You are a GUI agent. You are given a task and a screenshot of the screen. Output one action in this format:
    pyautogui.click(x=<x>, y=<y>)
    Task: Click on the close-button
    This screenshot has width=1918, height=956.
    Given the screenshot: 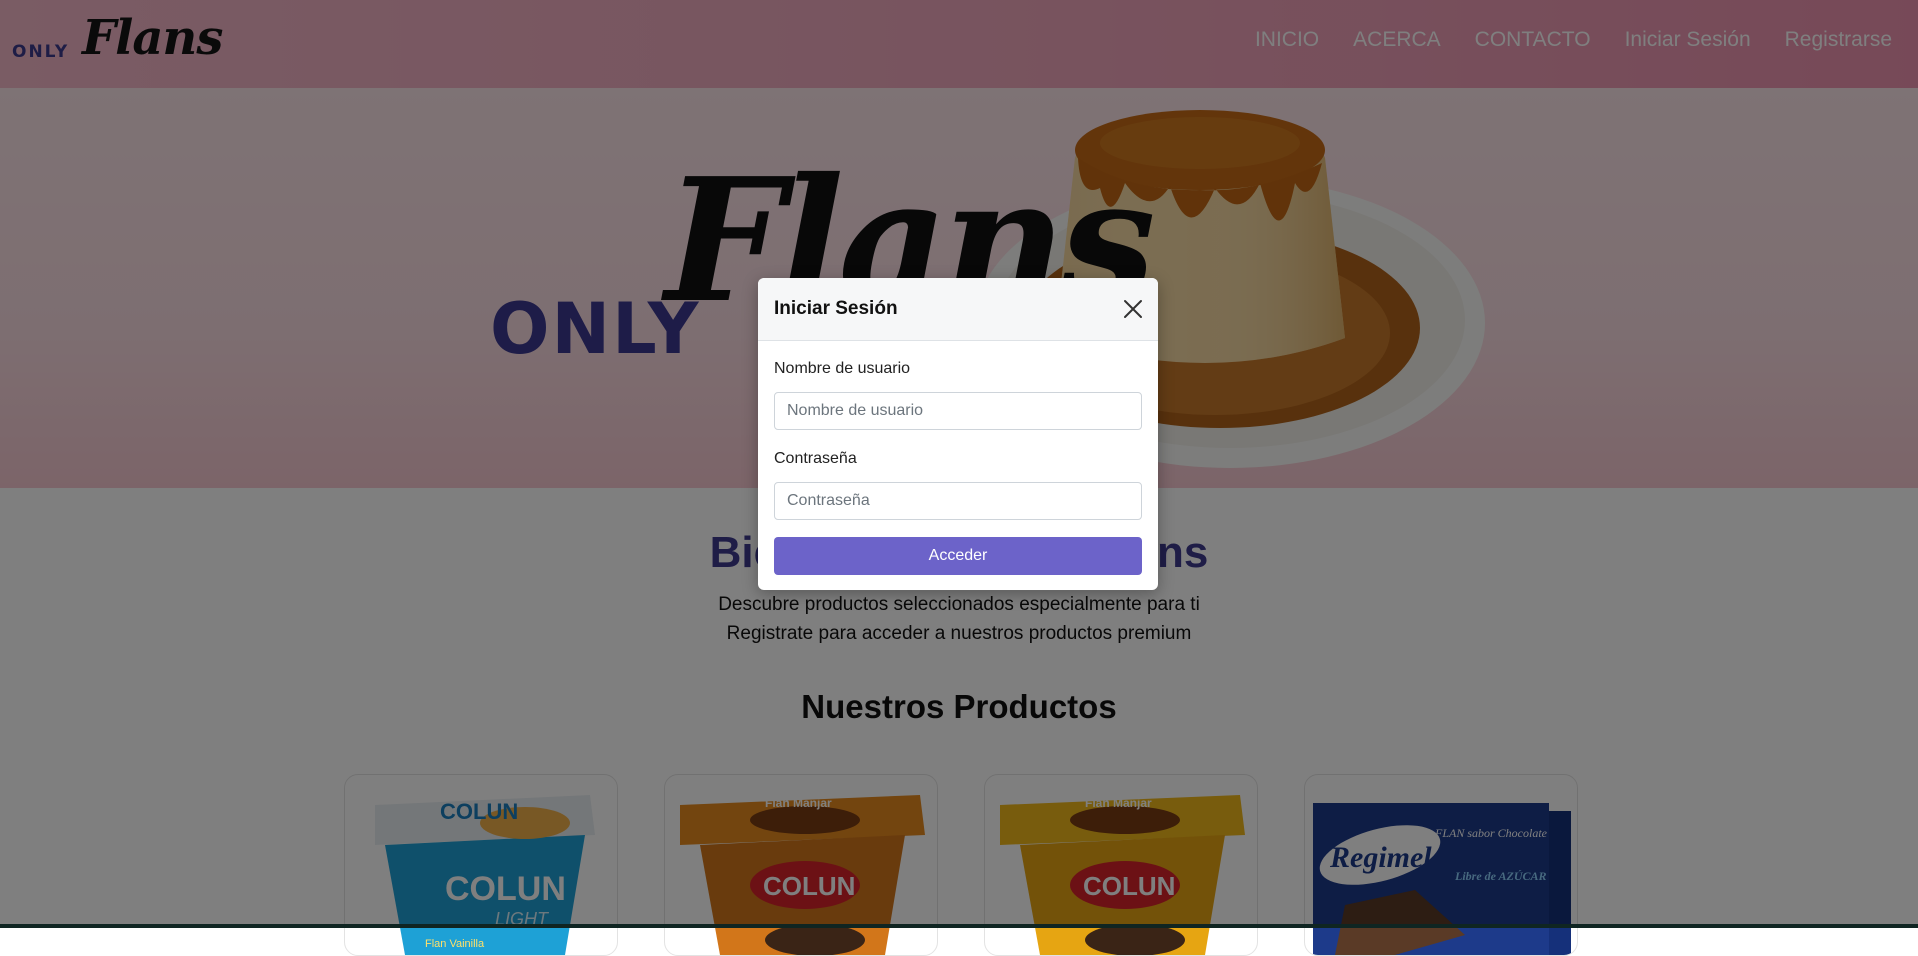 What is the action you would take?
    pyautogui.click(x=1133, y=309)
    